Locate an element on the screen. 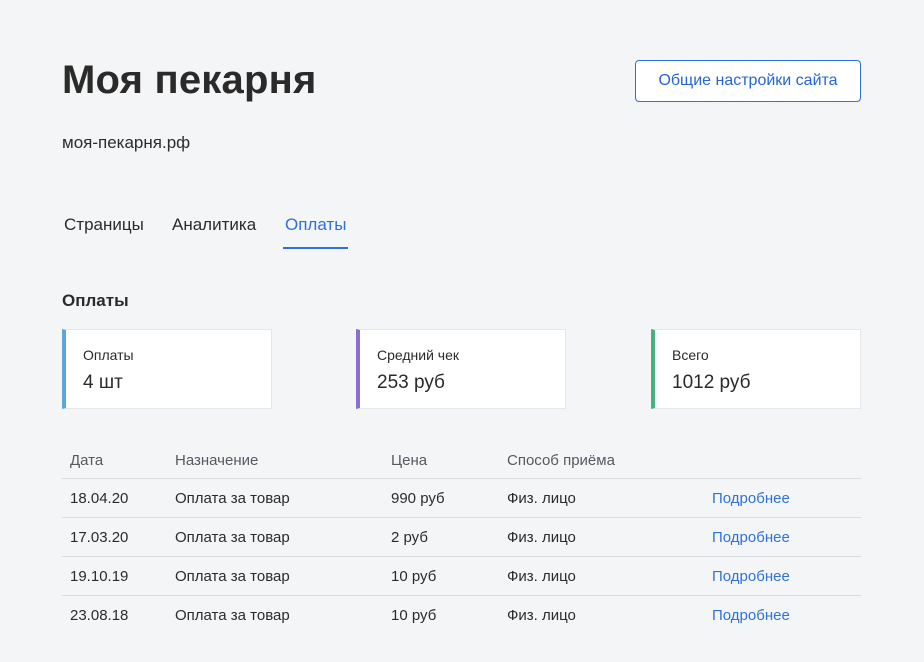 The image size is (924, 662). site-title: Моя пекарня is located at coordinates (189, 80).